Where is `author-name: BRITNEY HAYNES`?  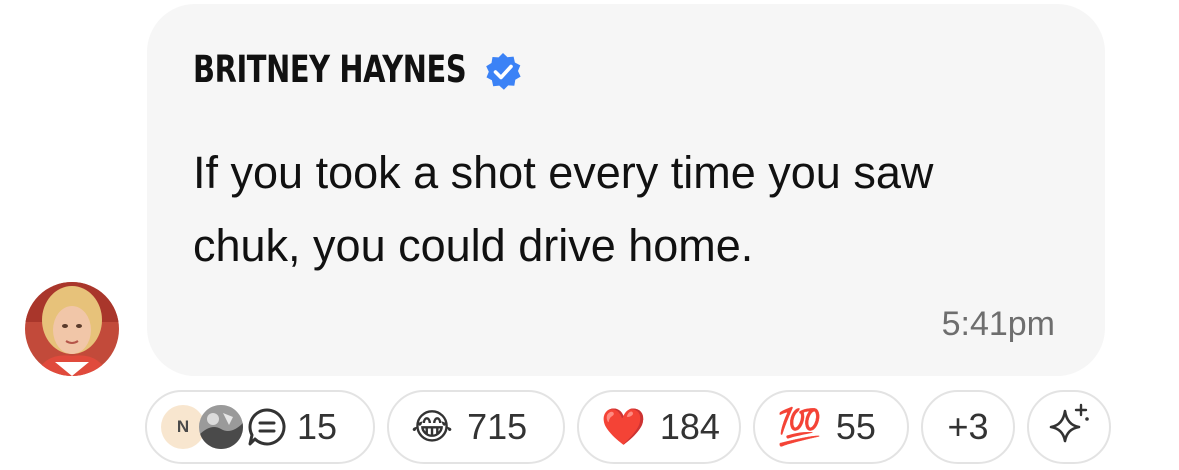 author-name: BRITNEY HAYNES is located at coordinates (330, 69).